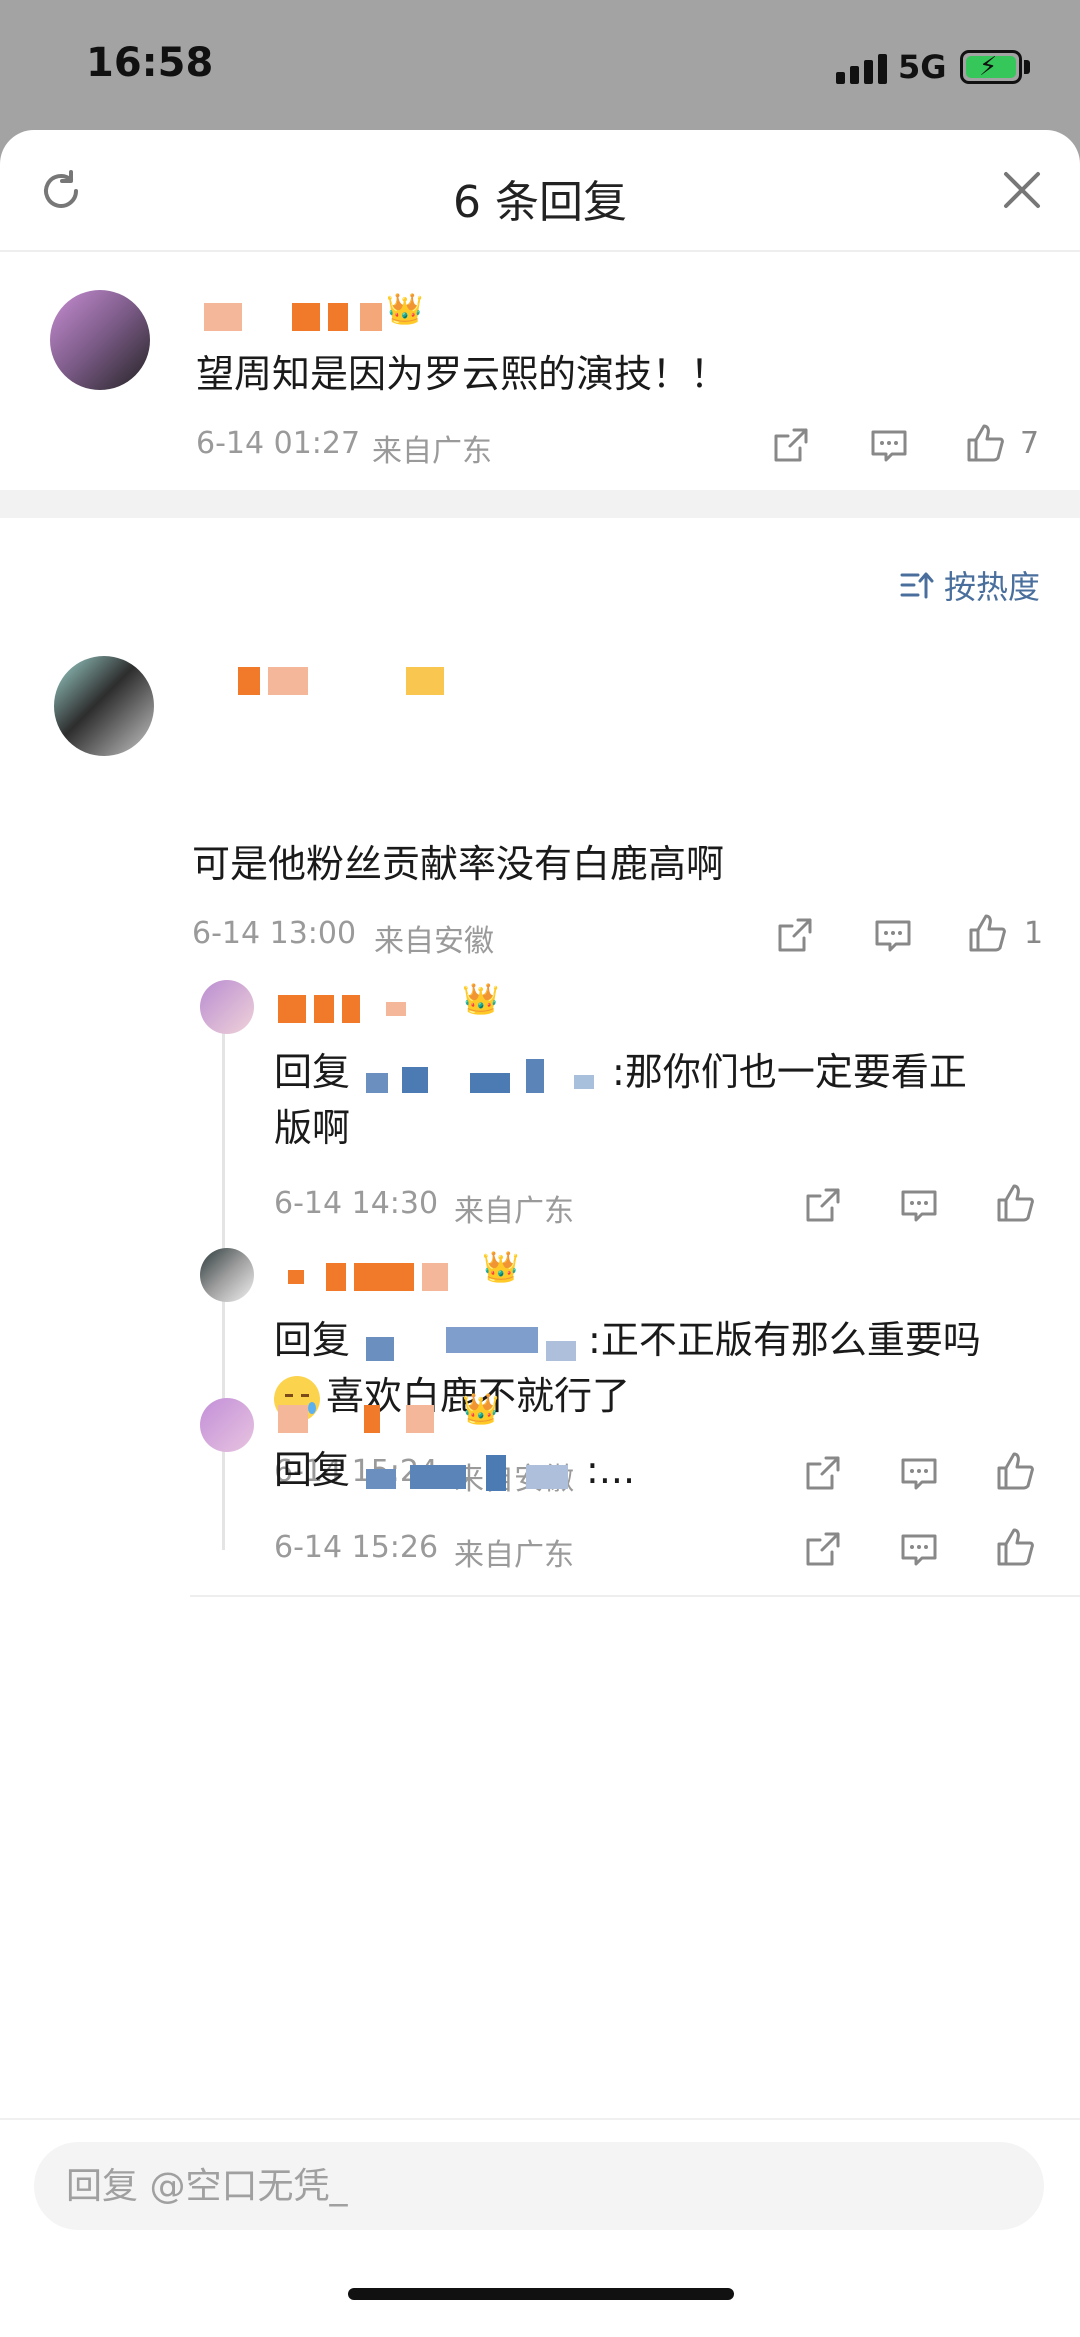 The width and height of the screenshot is (1080, 2337). What do you see at coordinates (1027, 67) in the screenshot?
I see `battery-cap` at bounding box center [1027, 67].